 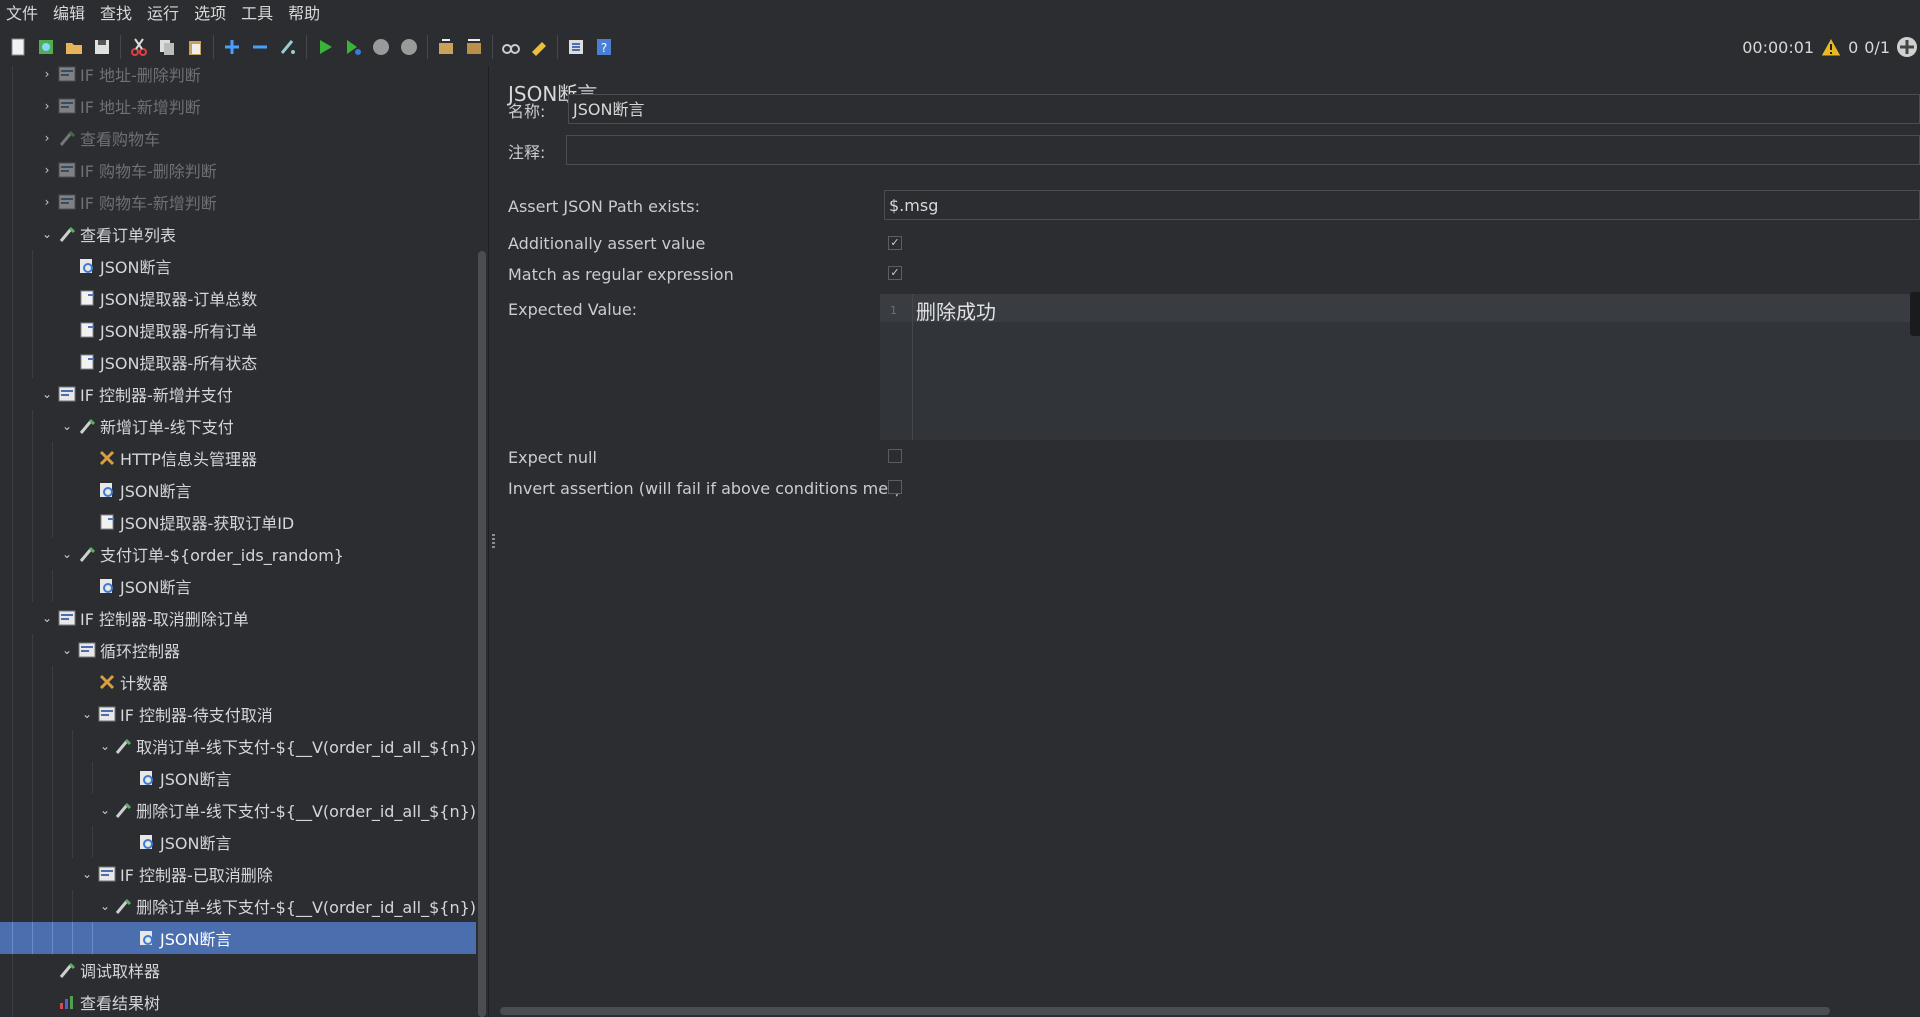 What do you see at coordinates (232, 47) in the screenshot?
I see `expand-icon` at bounding box center [232, 47].